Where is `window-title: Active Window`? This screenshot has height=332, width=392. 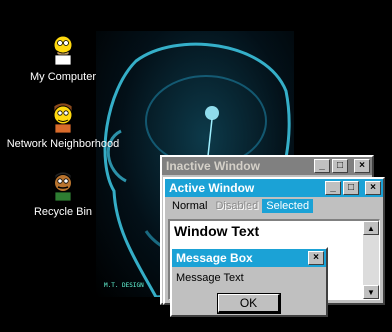 window-title: Active Window is located at coordinates (212, 188).